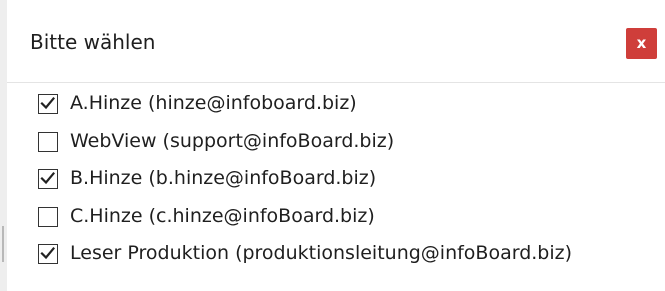  I want to click on checkbox-leser-produktion, so click(48, 254).